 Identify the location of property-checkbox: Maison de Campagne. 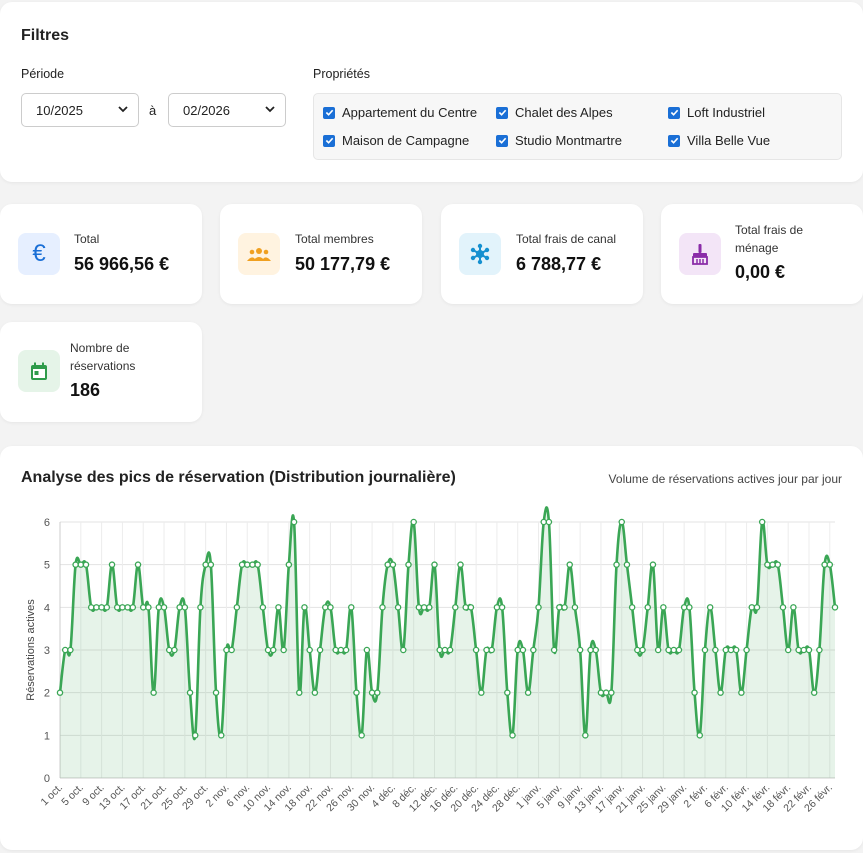
(396, 140).